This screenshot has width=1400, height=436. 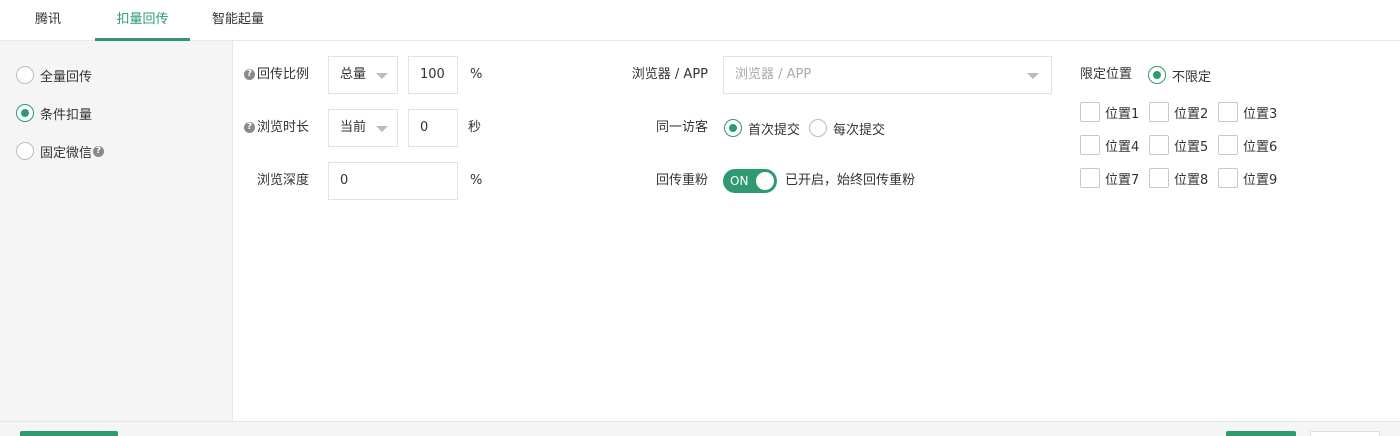 I want to click on same-visitor-option-label: 每次提交, so click(x=859, y=130).